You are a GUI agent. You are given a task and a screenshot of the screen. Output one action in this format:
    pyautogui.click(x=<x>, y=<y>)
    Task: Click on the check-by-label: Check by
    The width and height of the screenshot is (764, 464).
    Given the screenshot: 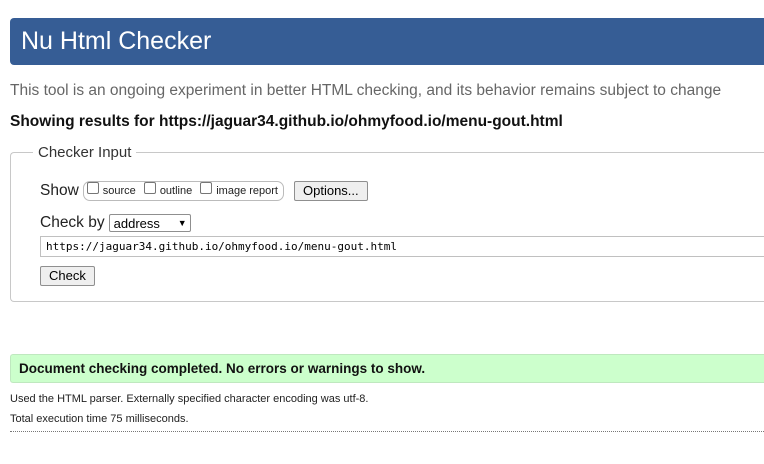 What is the action you would take?
    pyautogui.click(x=72, y=222)
    